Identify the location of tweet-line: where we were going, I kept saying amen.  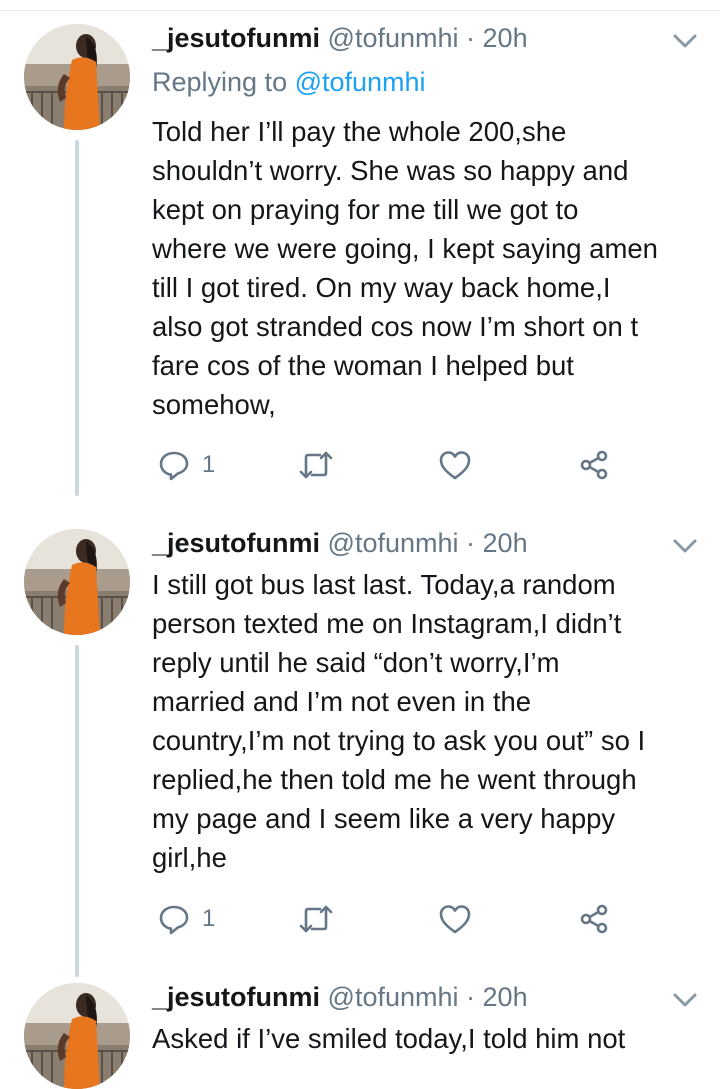
(405, 248).